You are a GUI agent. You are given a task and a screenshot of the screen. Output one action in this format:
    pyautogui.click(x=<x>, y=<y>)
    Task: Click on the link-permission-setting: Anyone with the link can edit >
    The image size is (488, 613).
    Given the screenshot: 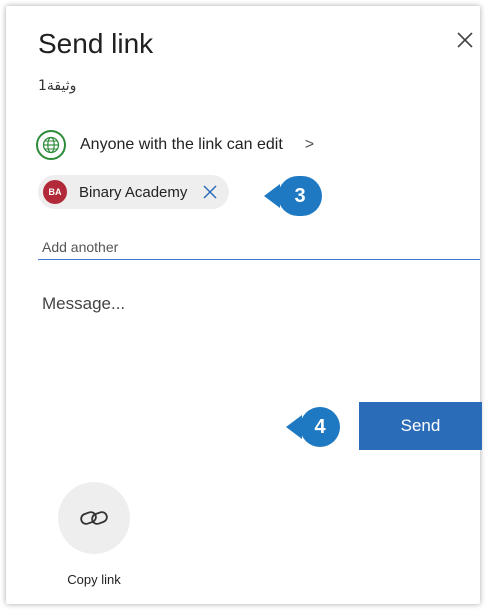 What is the action you would take?
    pyautogui.click(x=175, y=145)
    